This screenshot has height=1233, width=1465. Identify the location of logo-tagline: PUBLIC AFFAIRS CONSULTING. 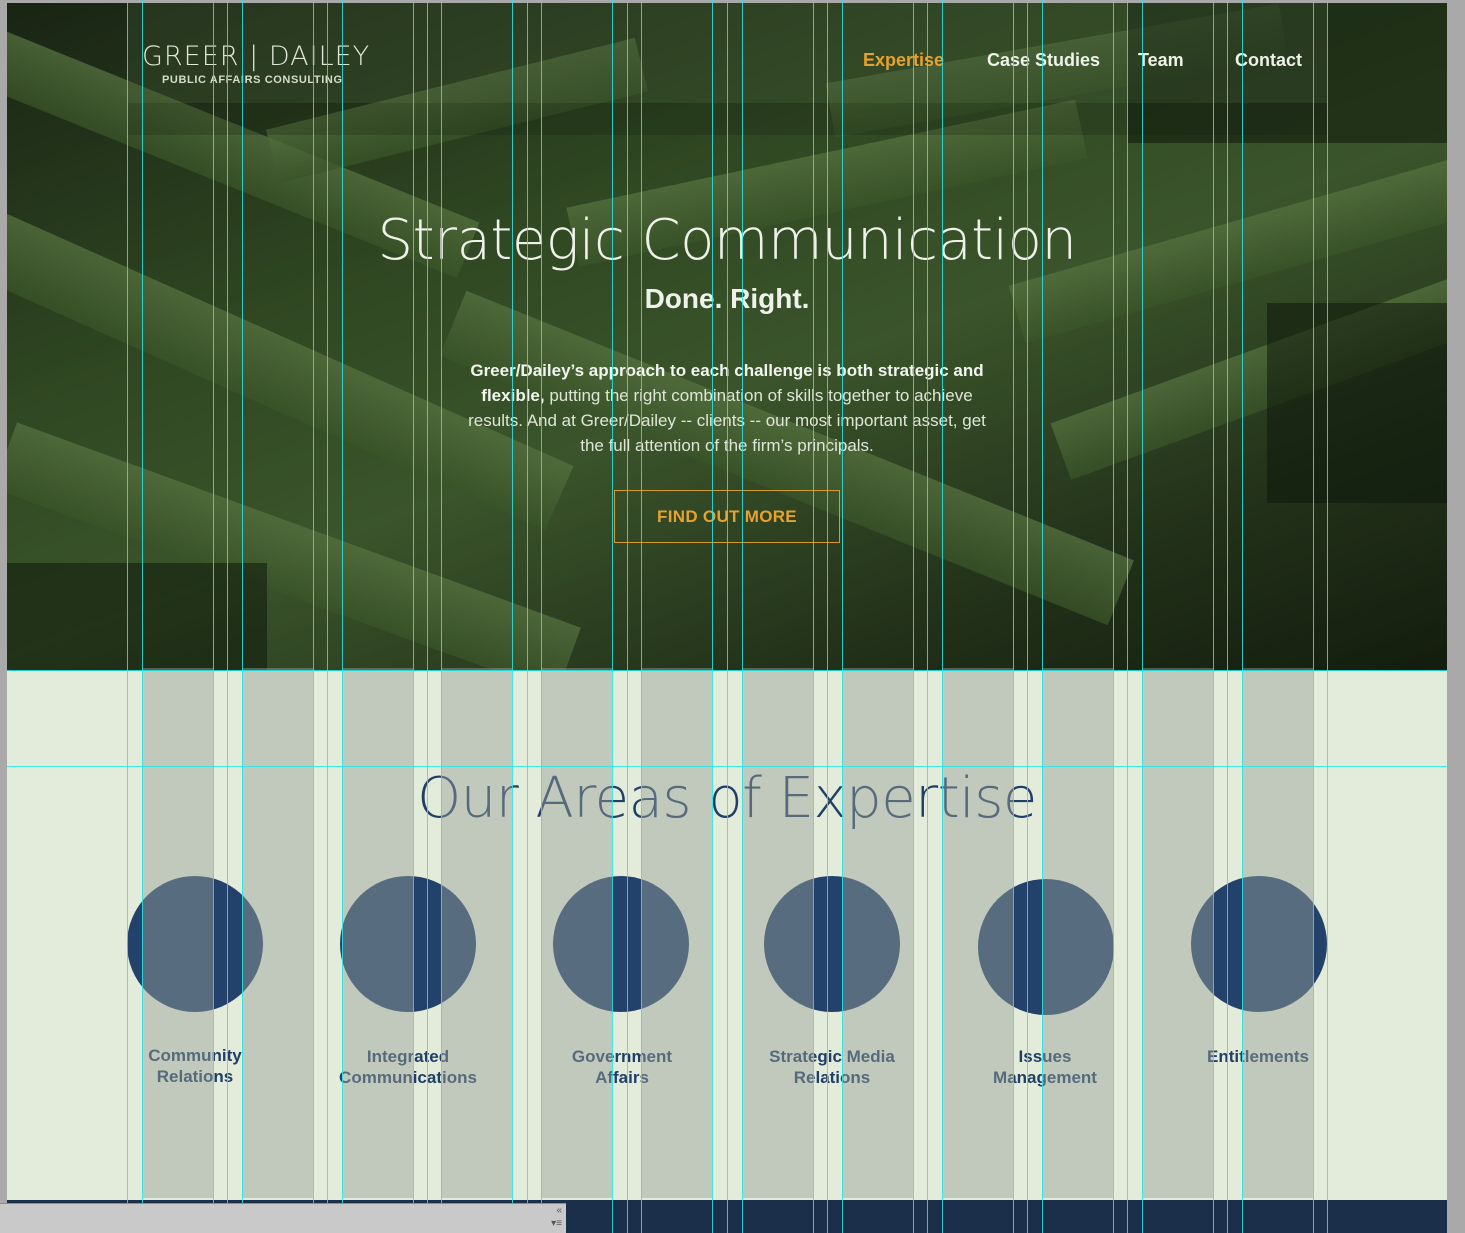
(252, 80).